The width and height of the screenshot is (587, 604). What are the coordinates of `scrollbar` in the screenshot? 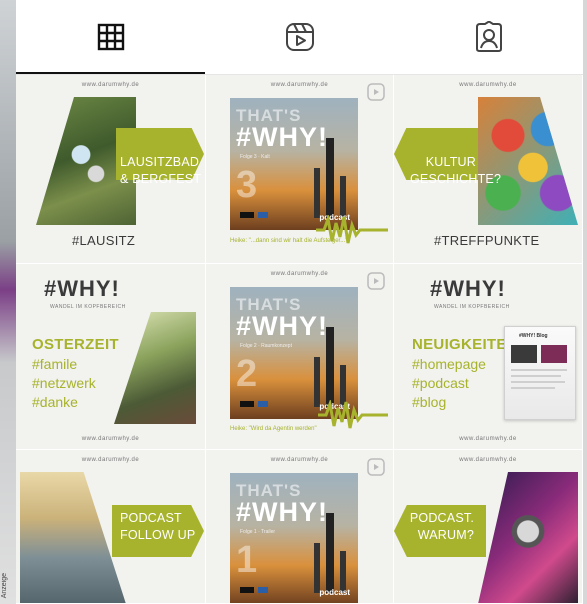 It's located at (585, 302).